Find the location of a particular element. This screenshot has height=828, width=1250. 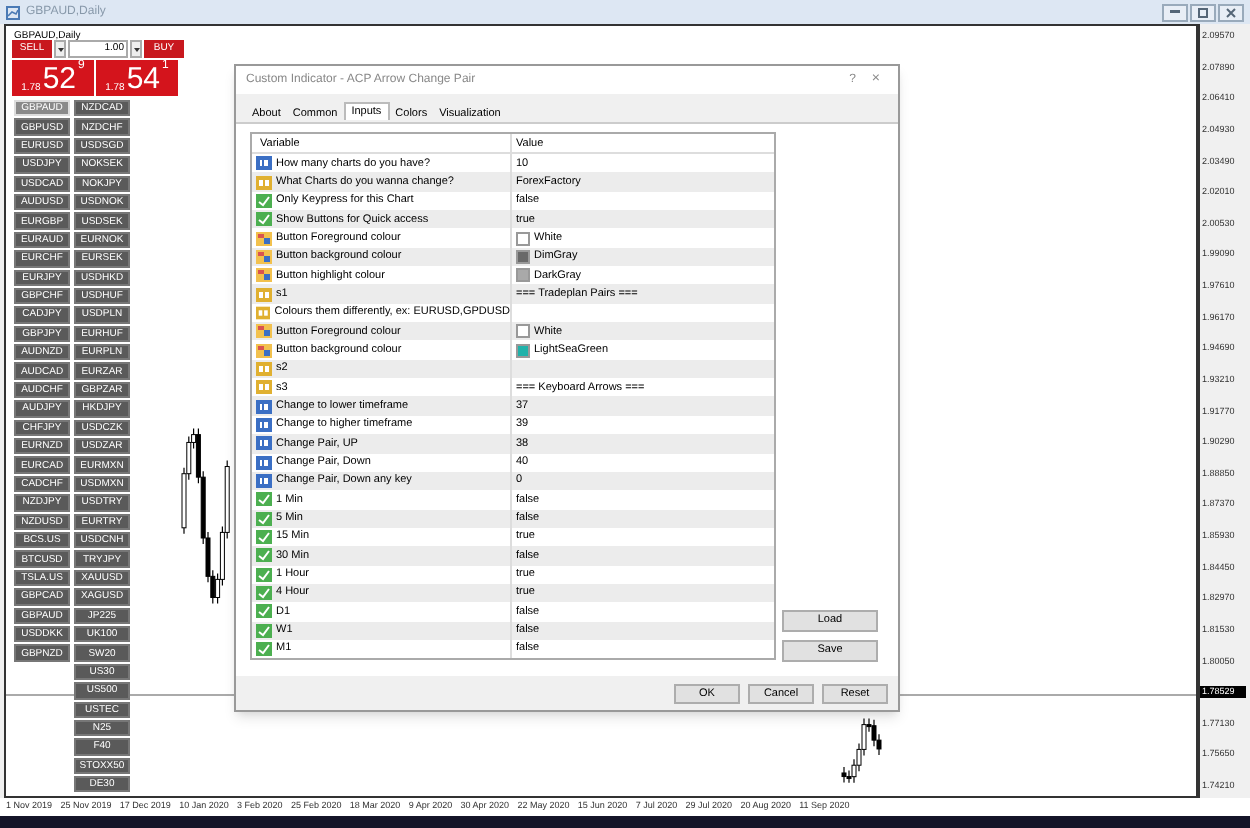

price-pips: 52 is located at coordinates (59, 80).